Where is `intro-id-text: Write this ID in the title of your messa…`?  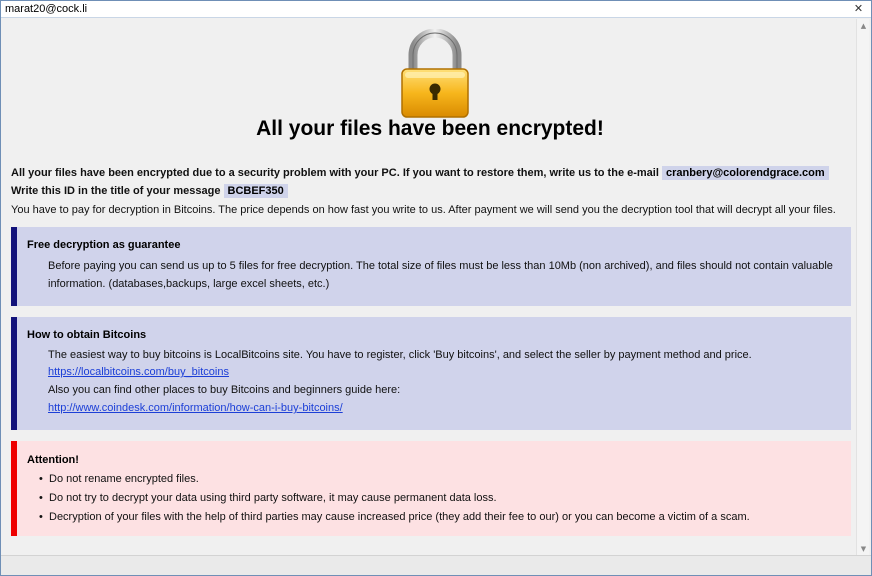
intro-id-text: Write this ID in the title of your messa… is located at coordinates (116, 191).